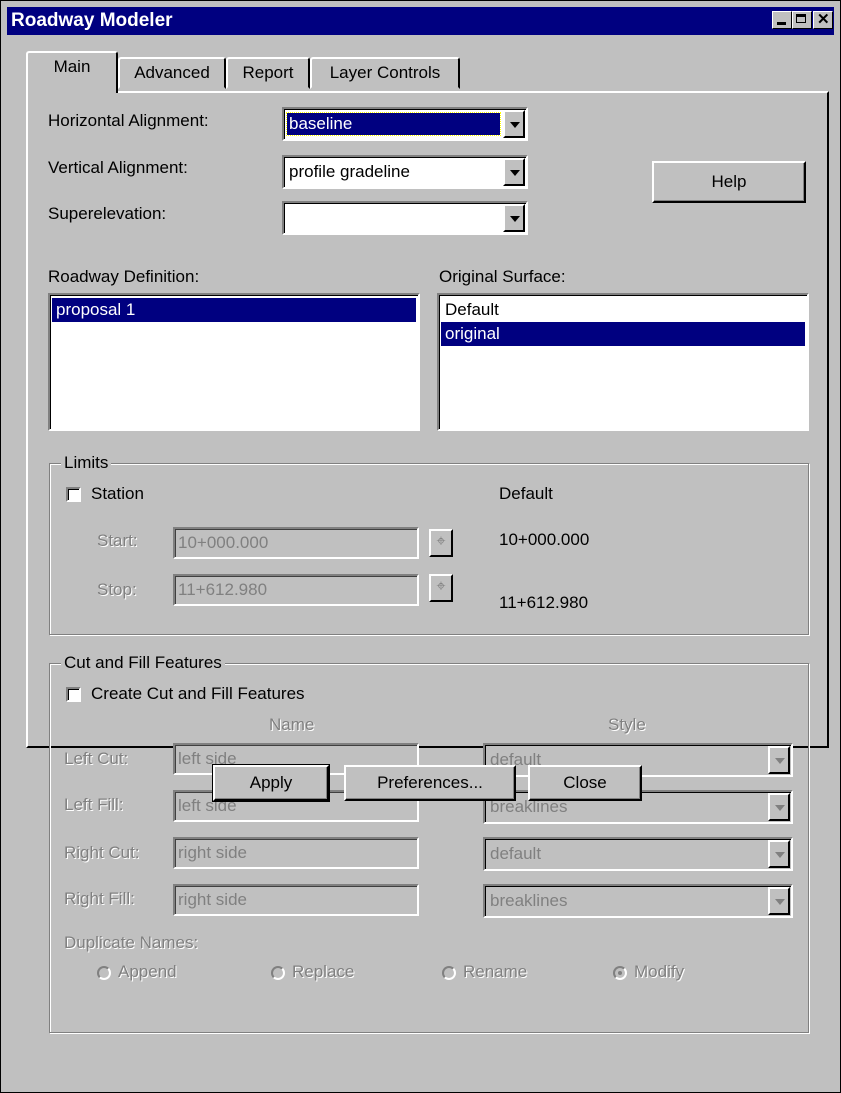  I want to click on modify-radio, so click(620, 973).